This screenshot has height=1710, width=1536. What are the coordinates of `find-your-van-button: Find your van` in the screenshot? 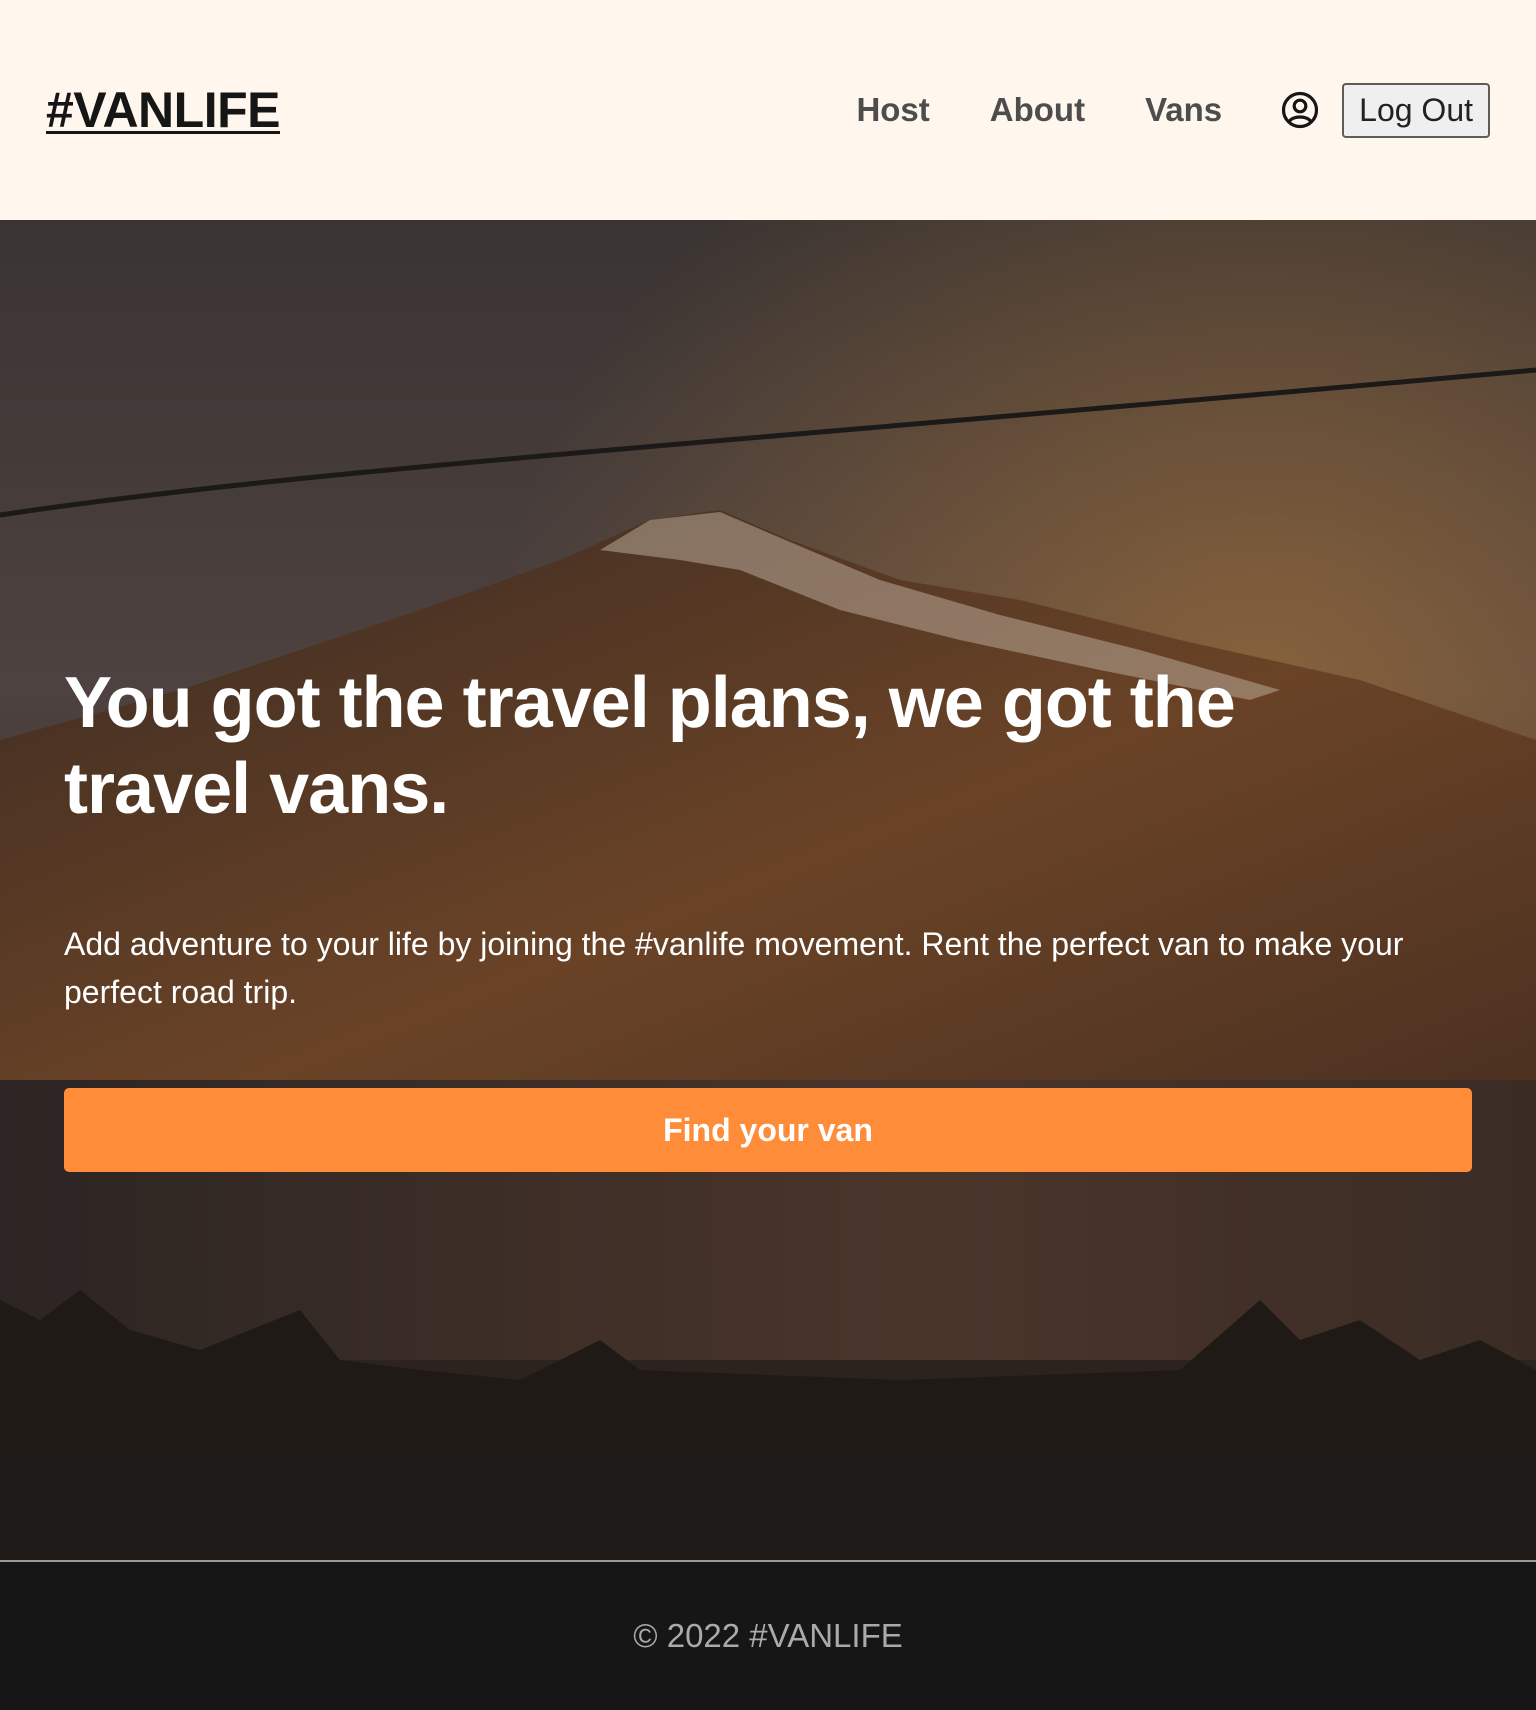 It's located at (768, 1130).